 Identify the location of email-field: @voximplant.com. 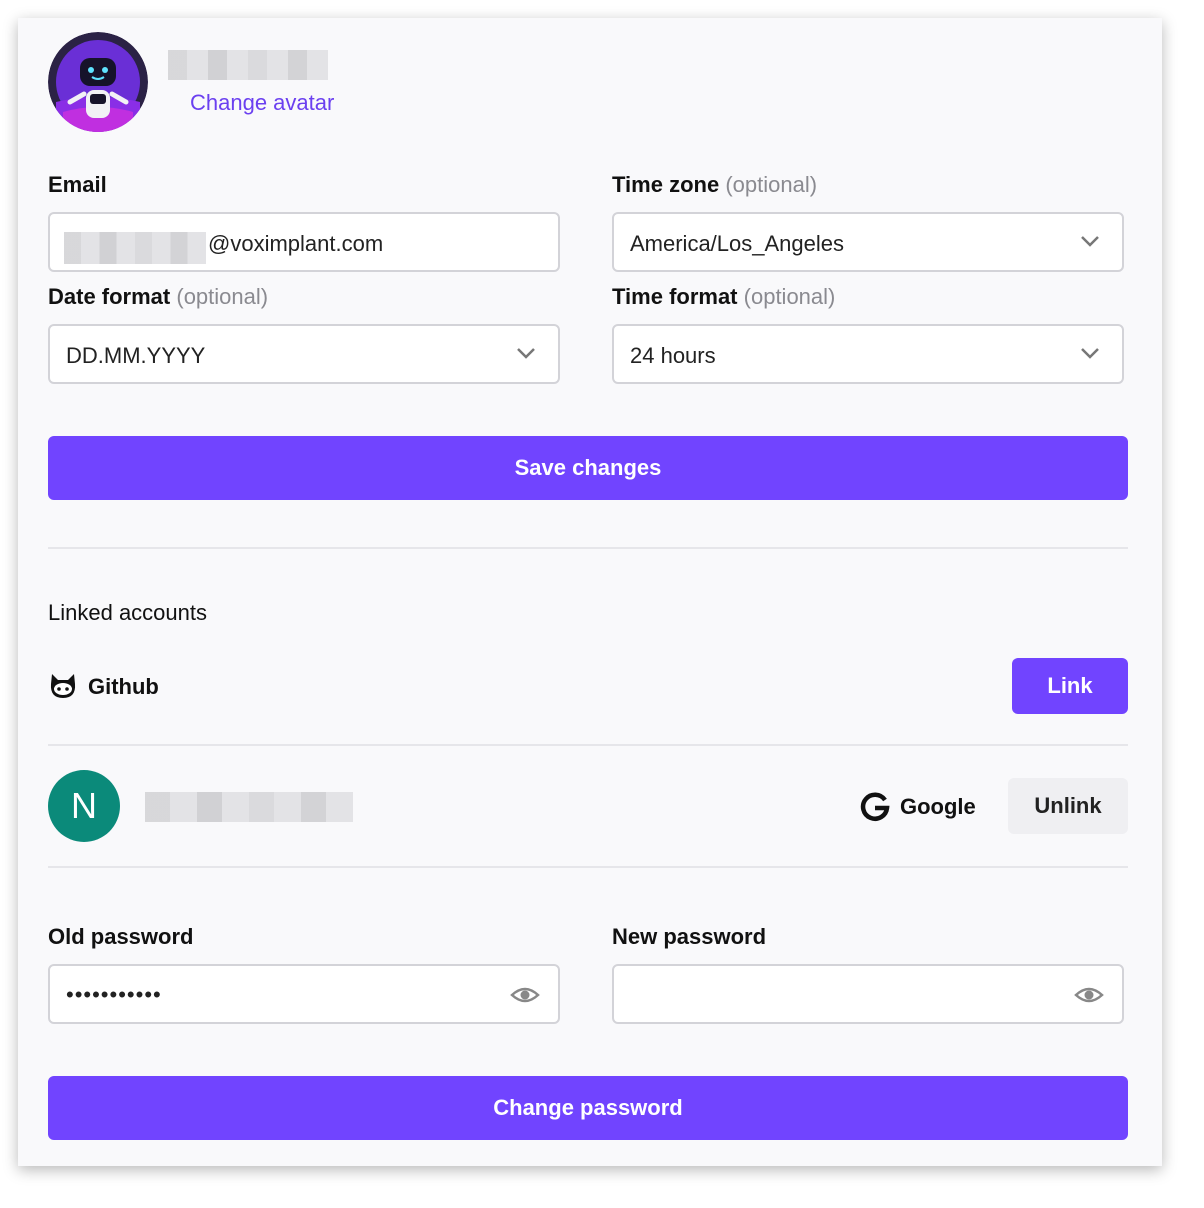
(304, 242).